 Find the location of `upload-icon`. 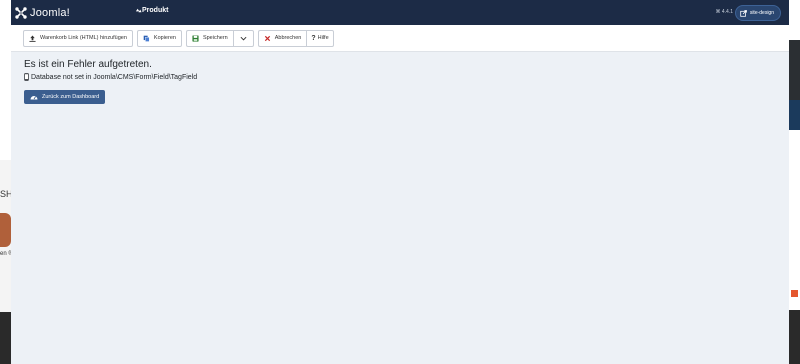

upload-icon is located at coordinates (32, 38).